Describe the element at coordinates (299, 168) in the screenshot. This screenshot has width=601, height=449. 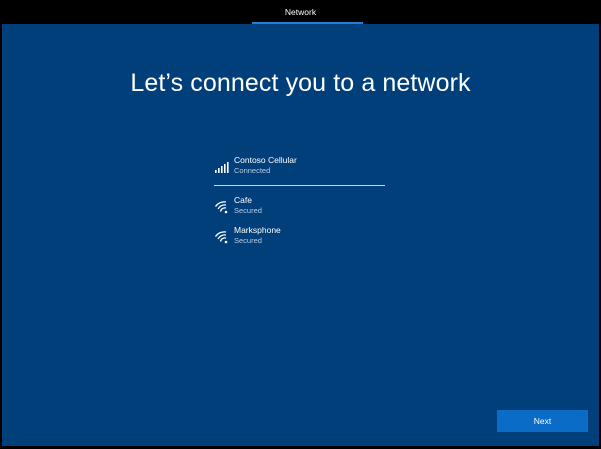
I see `network-item-contoso-cellular: Contoso Cellular Connected` at that location.